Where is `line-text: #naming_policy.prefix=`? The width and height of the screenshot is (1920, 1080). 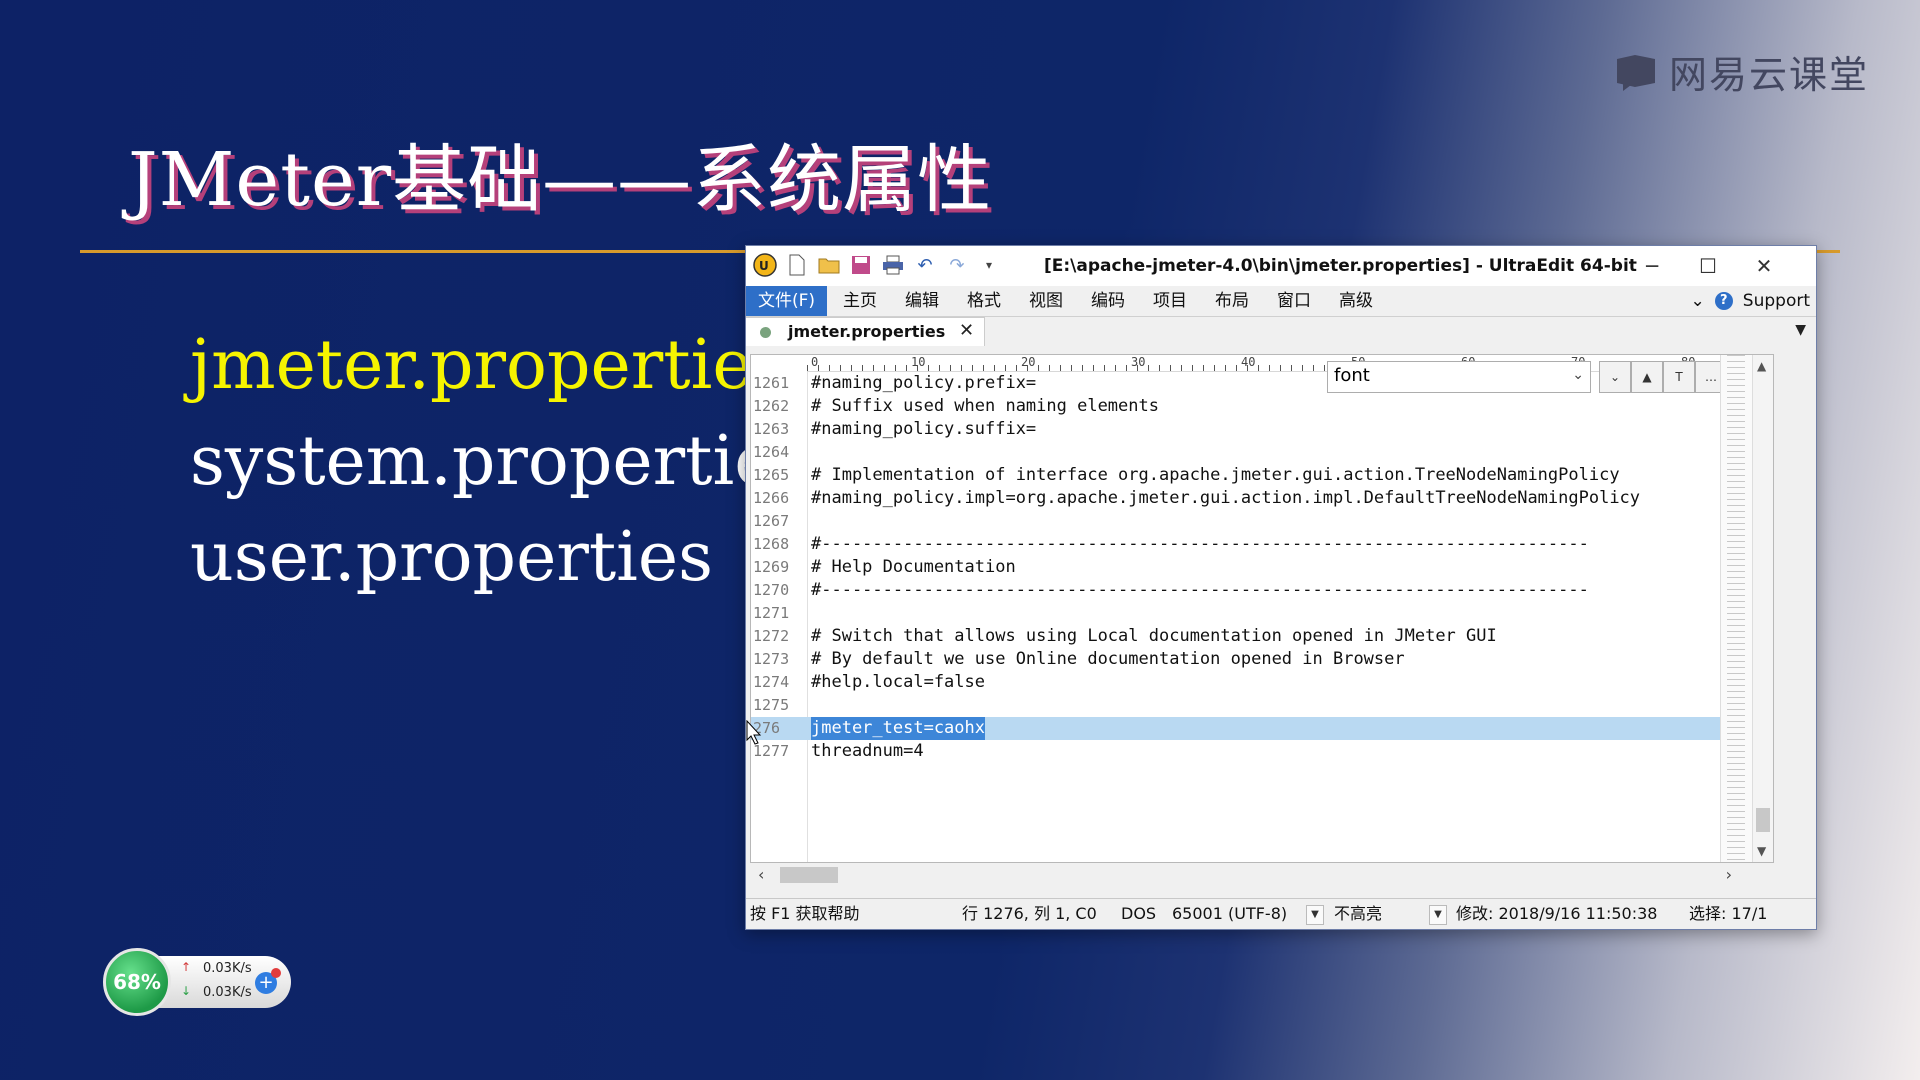
line-text: #naming_policy.prefix= is located at coordinates (924, 383).